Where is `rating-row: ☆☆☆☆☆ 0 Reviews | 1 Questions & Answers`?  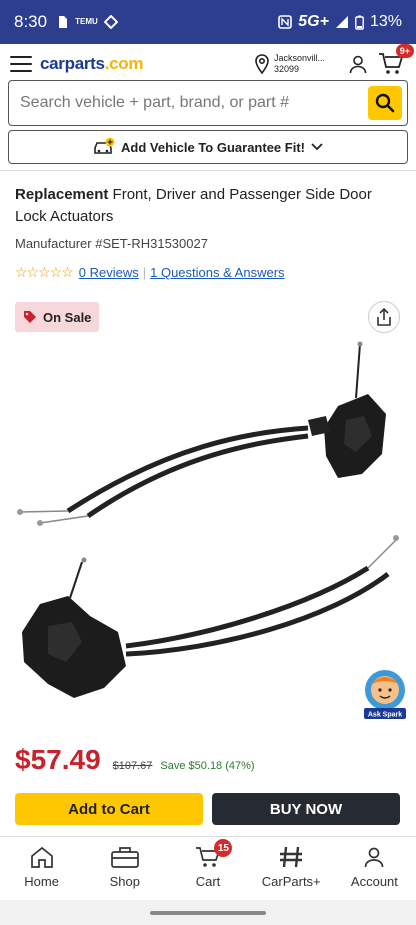
rating-row: ☆☆☆☆☆ 0 Reviews | 1 Questions & Answers is located at coordinates (150, 272).